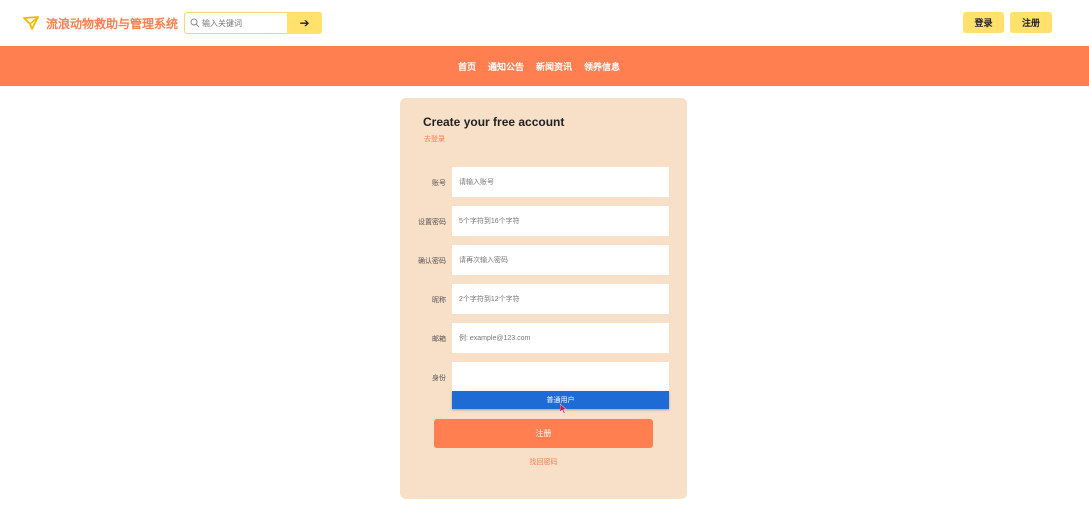  I want to click on main-nav: 首页 通知公告 新闻资讯 领养信息, so click(544, 66).